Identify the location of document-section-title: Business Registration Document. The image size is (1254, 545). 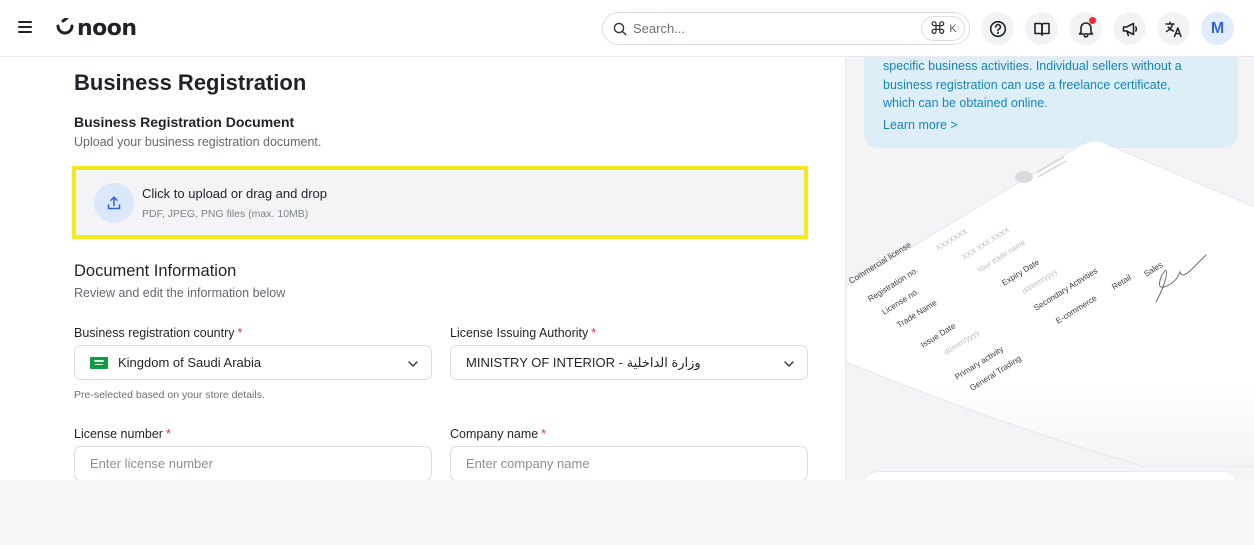
(184, 122).